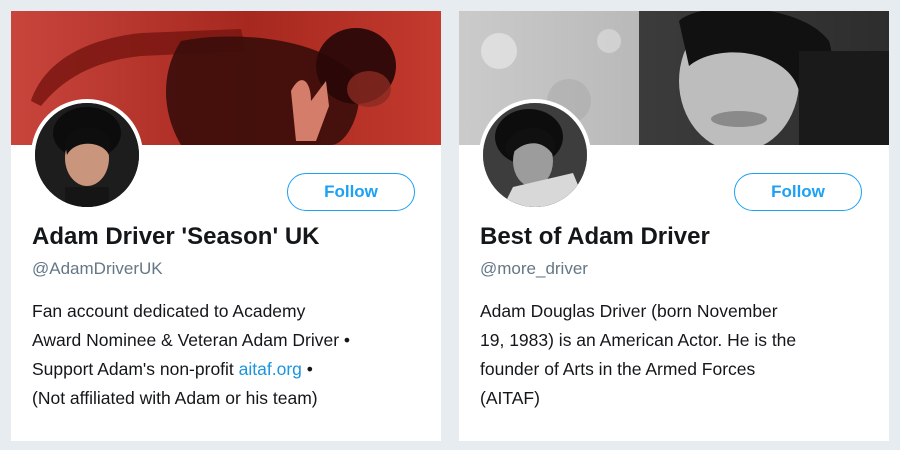 The width and height of the screenshot is (900, 450). What do you see at coordinates (97, 269) in the screenshot?
I see `profile-handle: @AdamDriverUK` at bounding box center [97, 269].